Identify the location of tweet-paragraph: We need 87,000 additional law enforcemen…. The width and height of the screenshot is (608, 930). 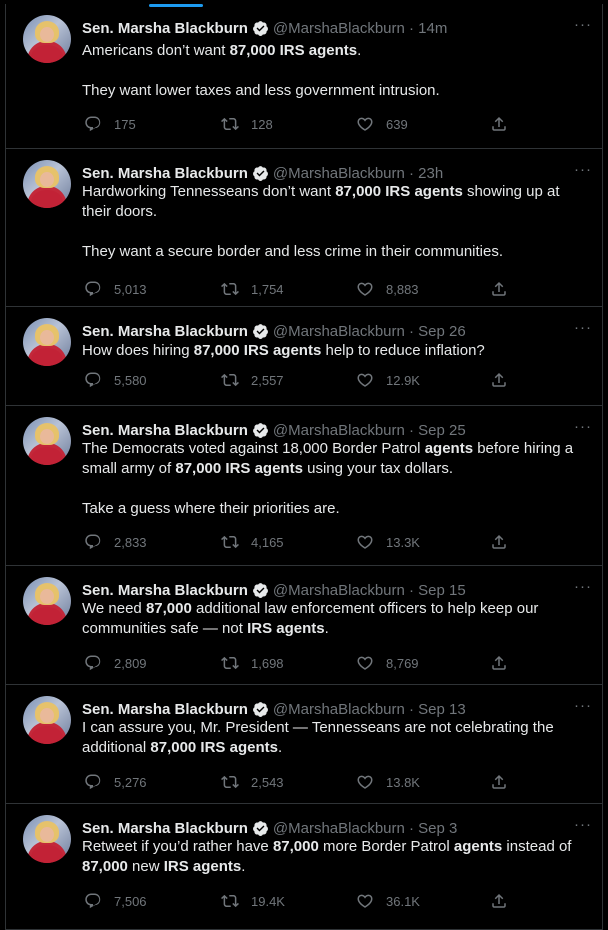
(310, 618).